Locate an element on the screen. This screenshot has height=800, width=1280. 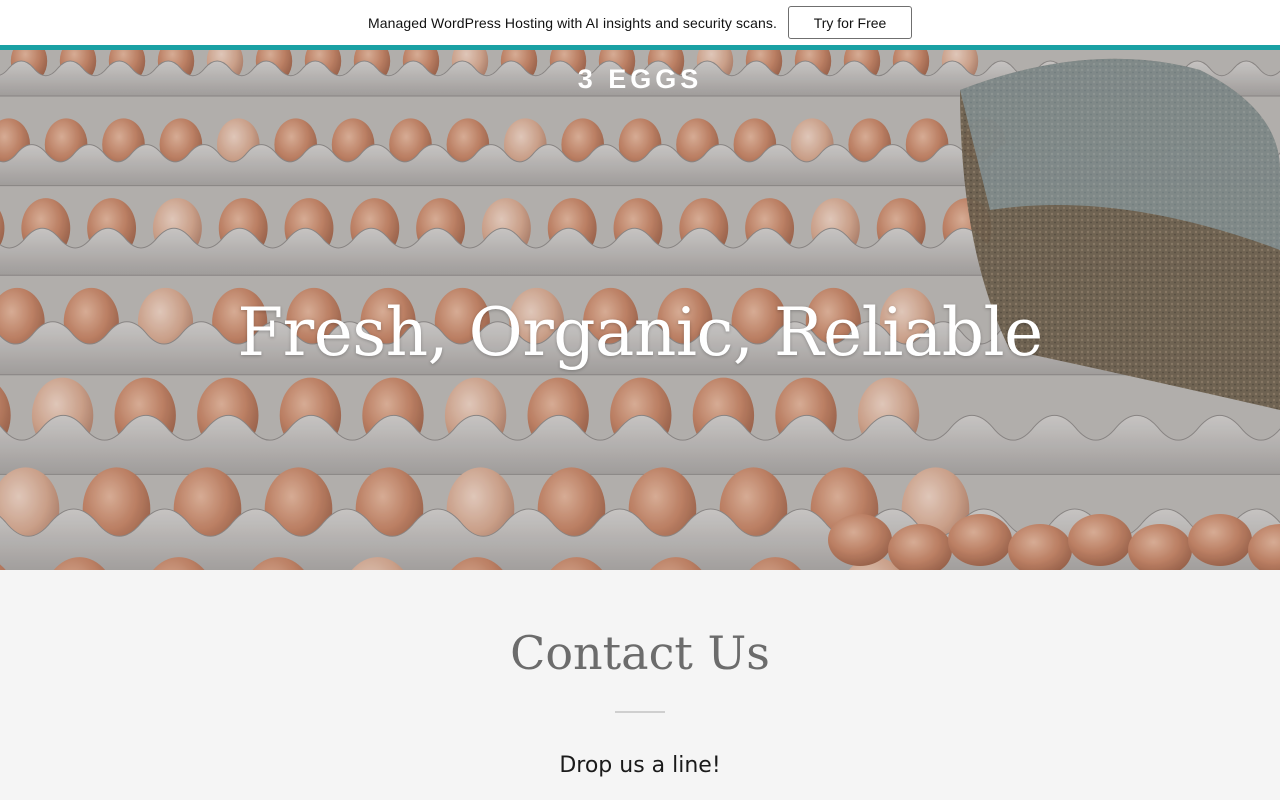
contact-heading: Contact Us is located at coordinates (640, 653).